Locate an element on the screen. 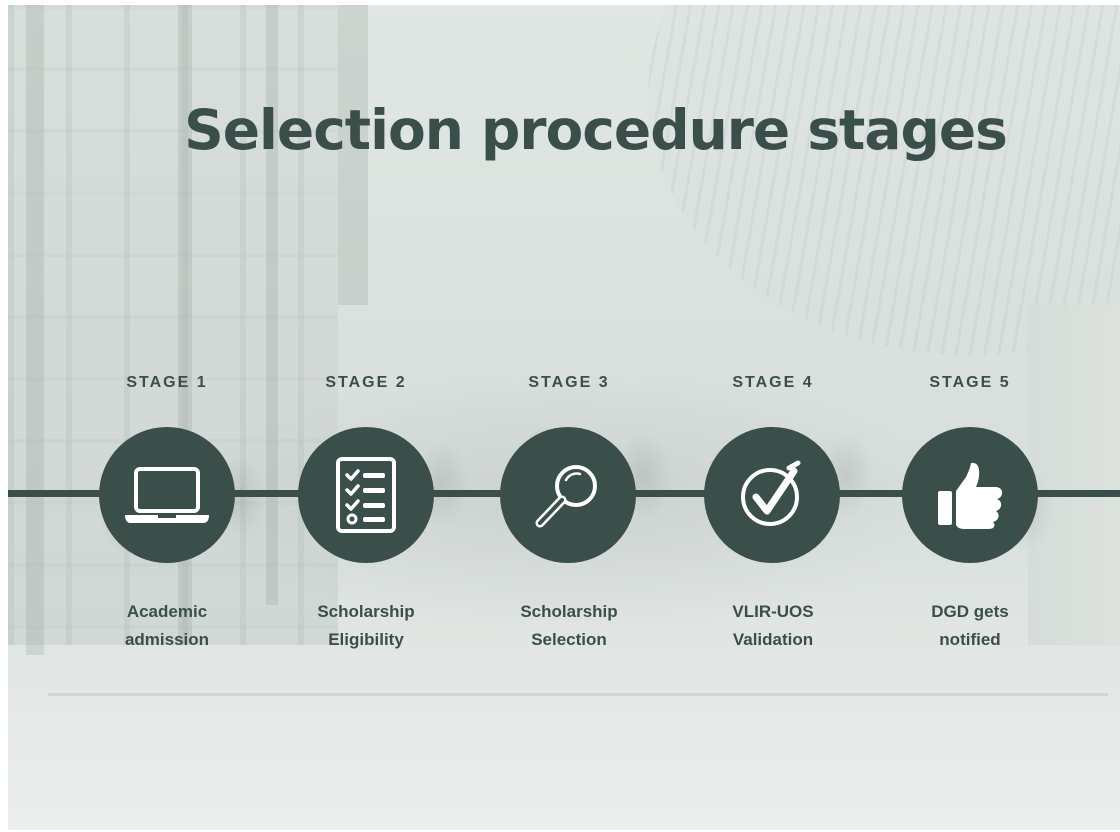 Image resolution: width=1120 pixels, height=832 pixels. stage-2-circle is located at coordinates (366, 495).